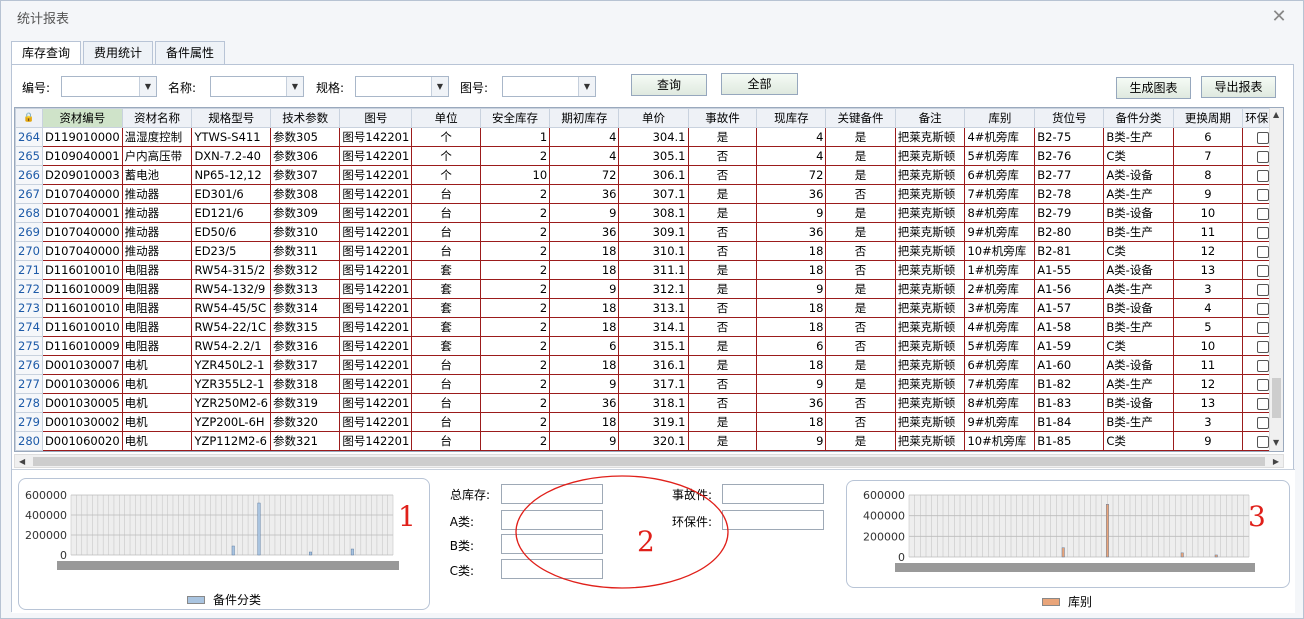 This screenshot has width=1304, height=619. I want to click on table-cell: 参数316, so click(305, 346).